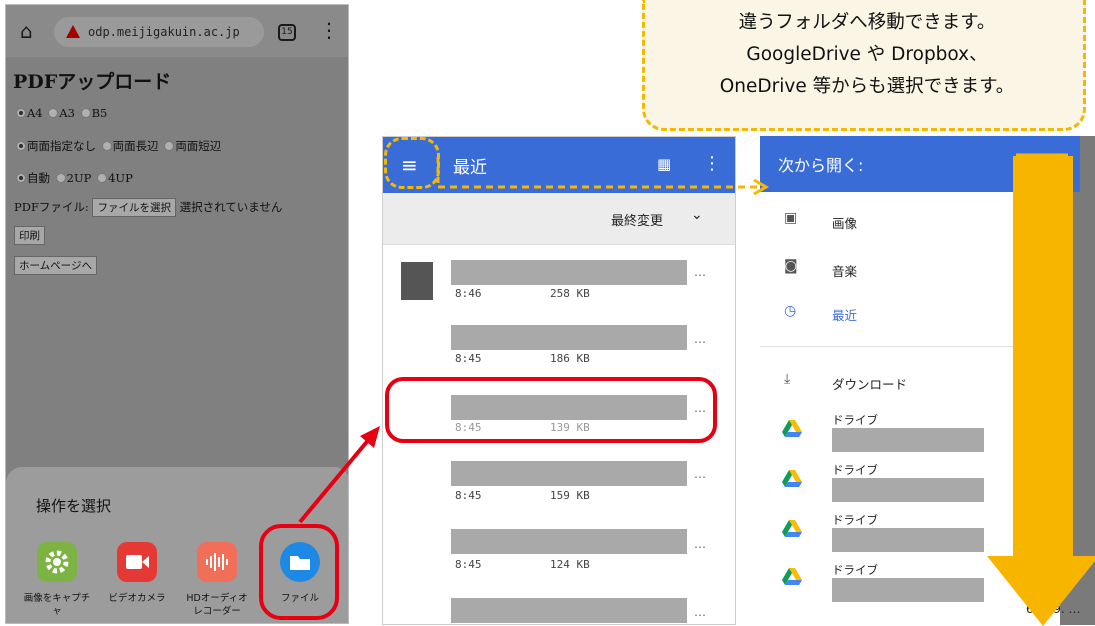 This screenshot has width=1095, height=626. I want to click on scroll-down-arrow-body, so click(1043, 361).